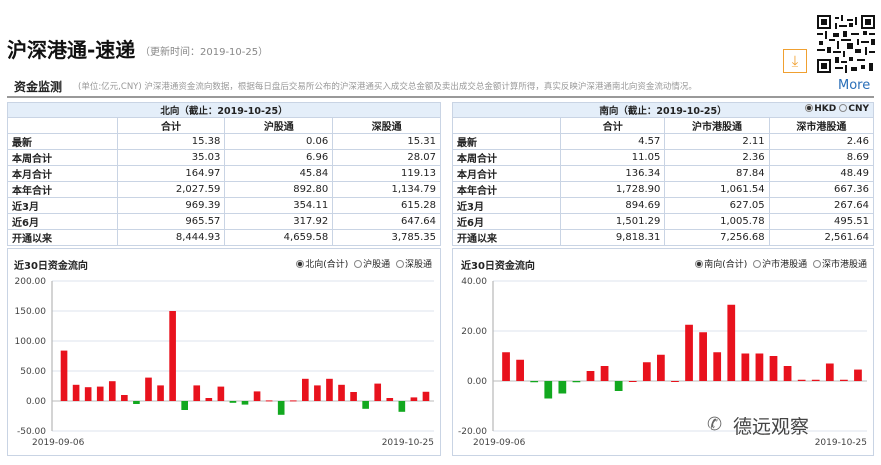 The image size is (881, 465). I want to click on table-row: 最新 4.57 2.11 2.46, so click(663, 141).